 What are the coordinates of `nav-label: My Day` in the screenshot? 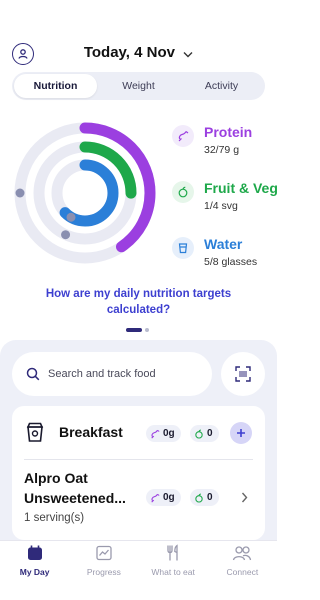 It's located at (34, 572).